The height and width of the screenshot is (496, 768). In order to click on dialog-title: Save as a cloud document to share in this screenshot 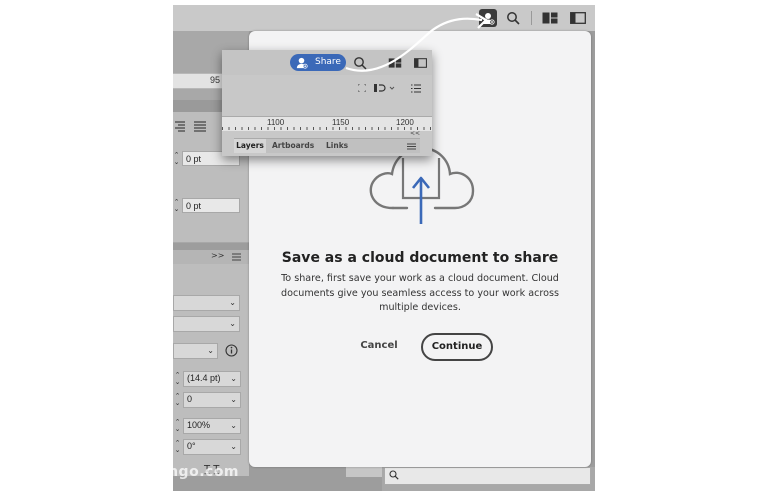, I will do `click(420, 258)`.